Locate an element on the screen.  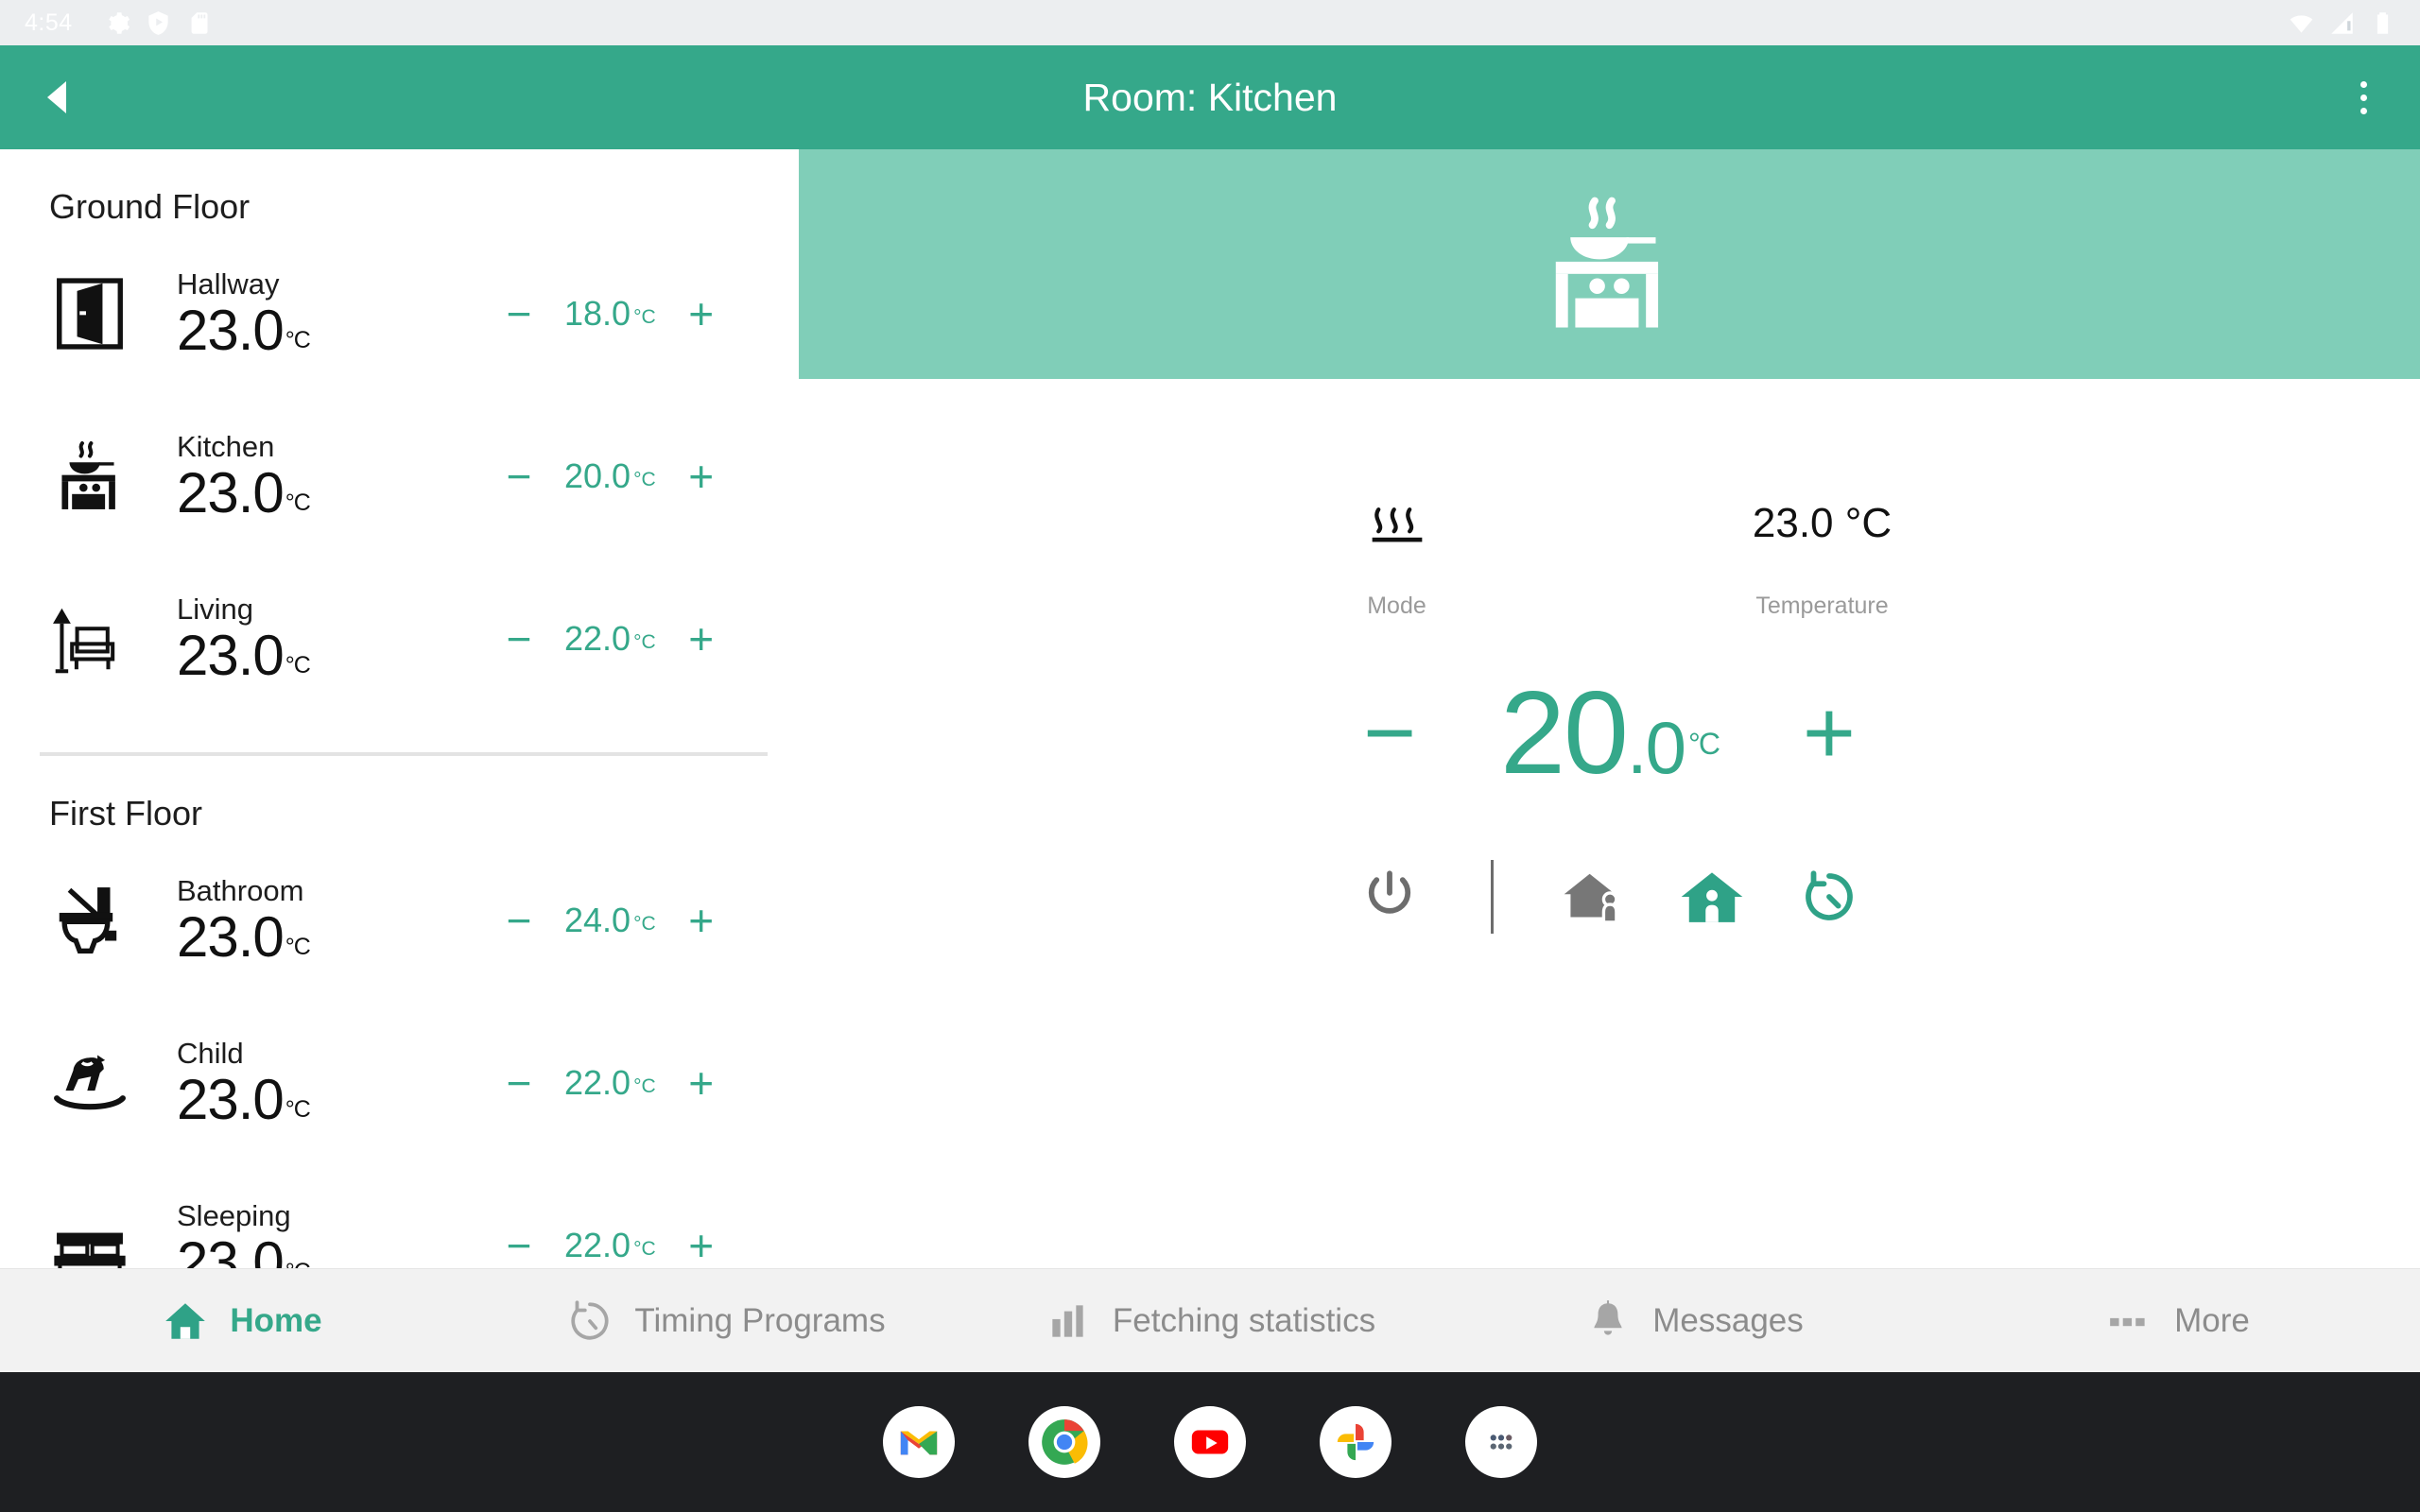
back-button is located at coordinates (56, 97).